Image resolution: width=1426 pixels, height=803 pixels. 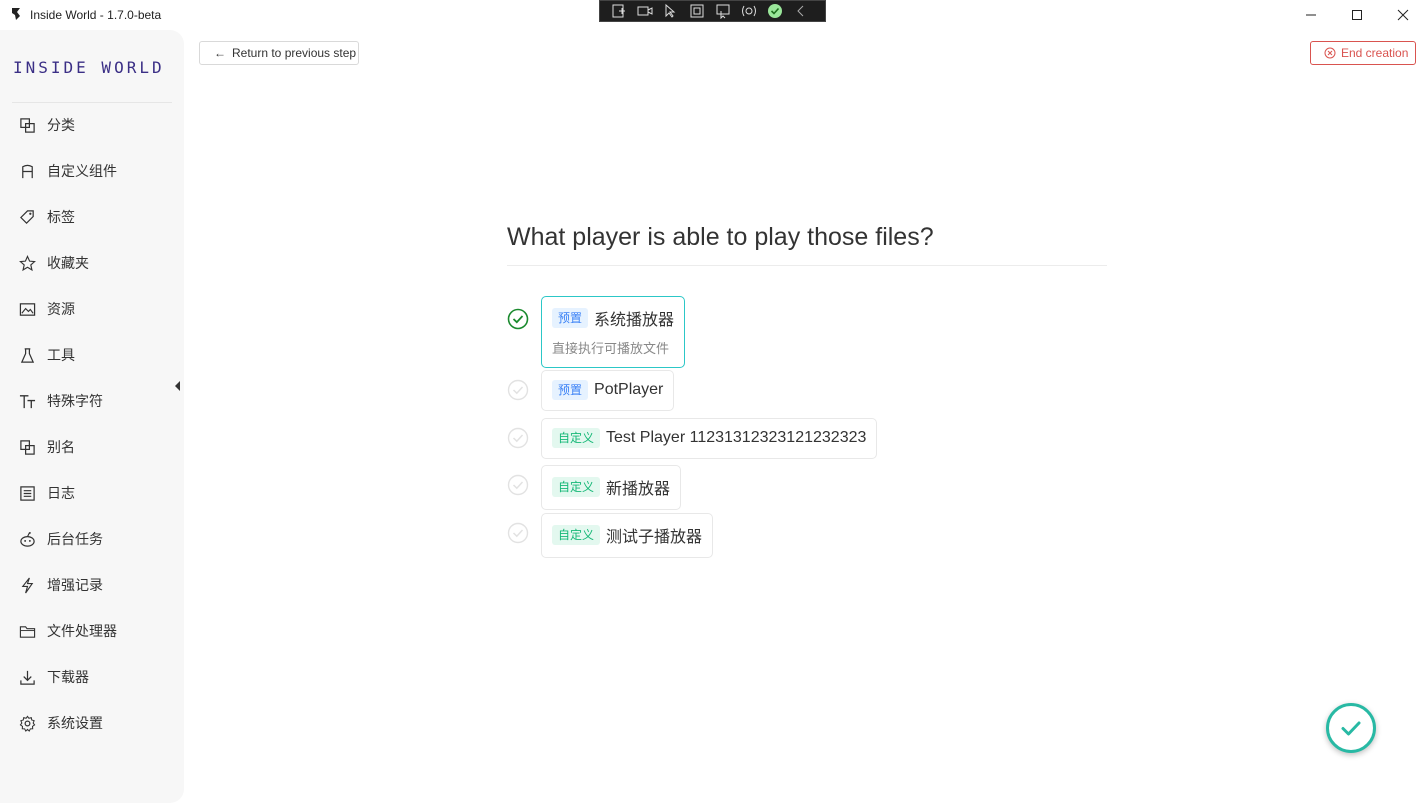 I want to click on folder-icon, so click(x=27, y=631).